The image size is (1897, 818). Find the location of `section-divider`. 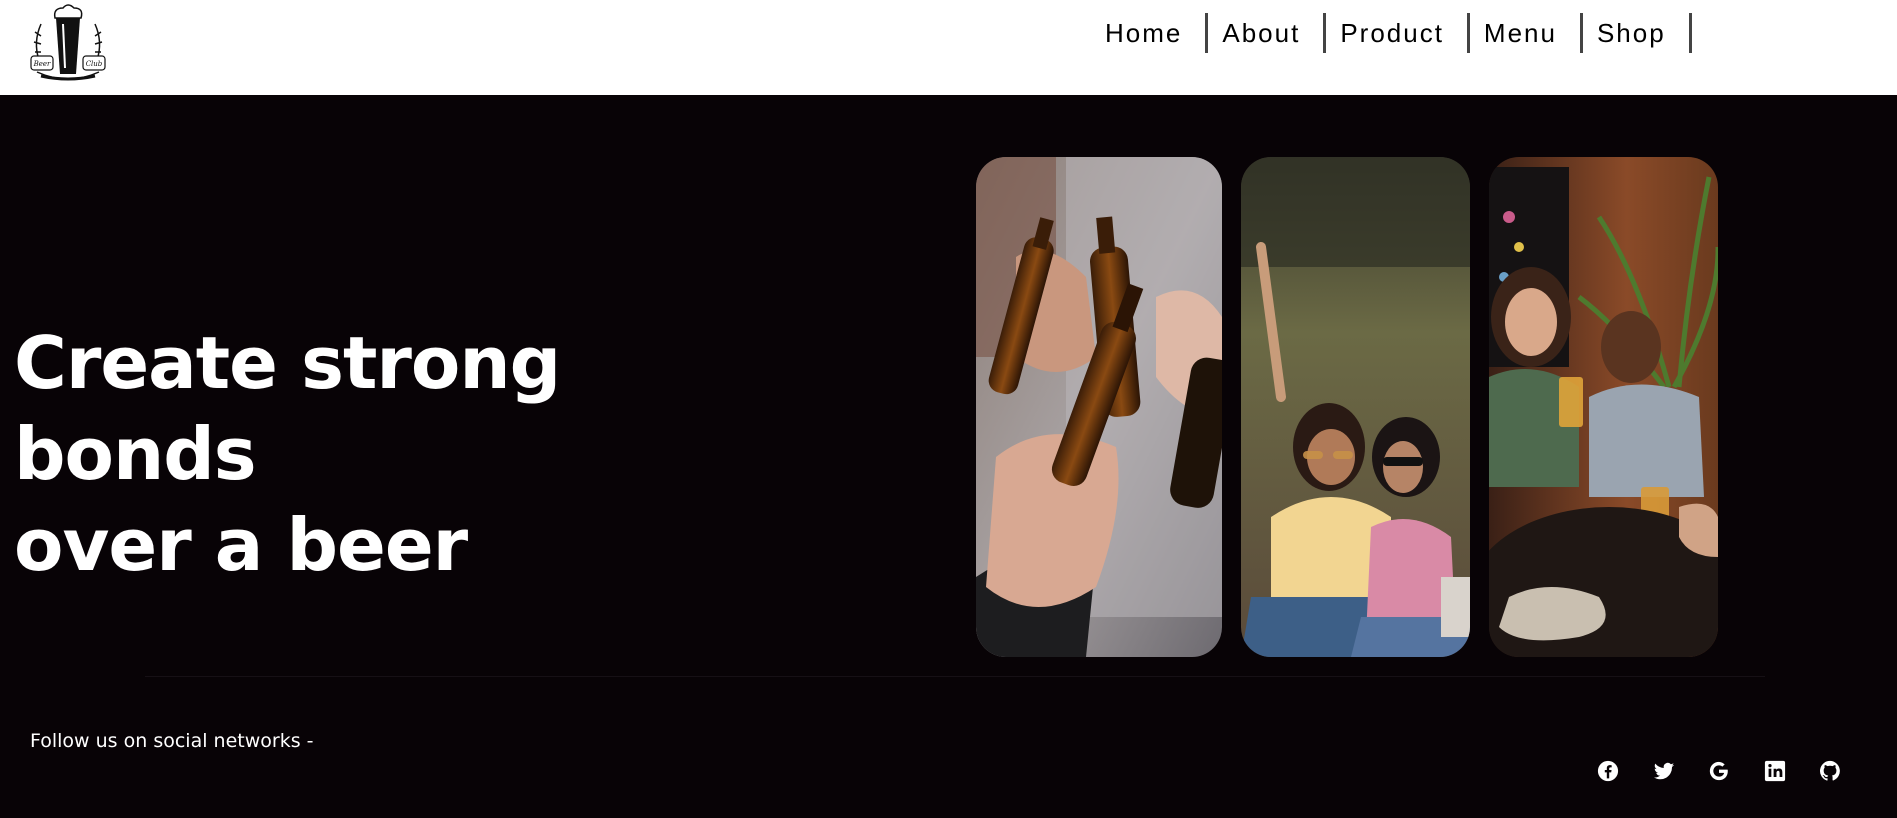

section-divider is located at coordinates (955, 676).